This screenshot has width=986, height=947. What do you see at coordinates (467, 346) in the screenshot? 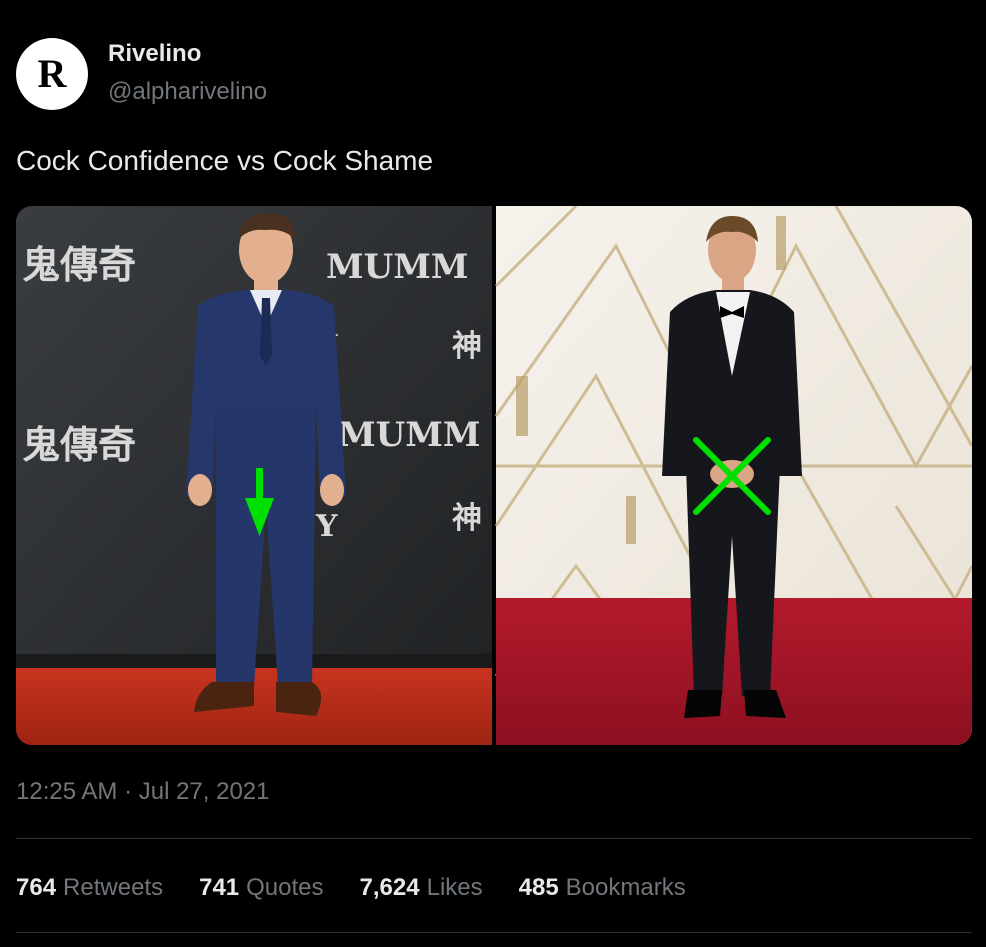
I see `backdrop-chinese-2: 神` at bounding box center [467, 346].